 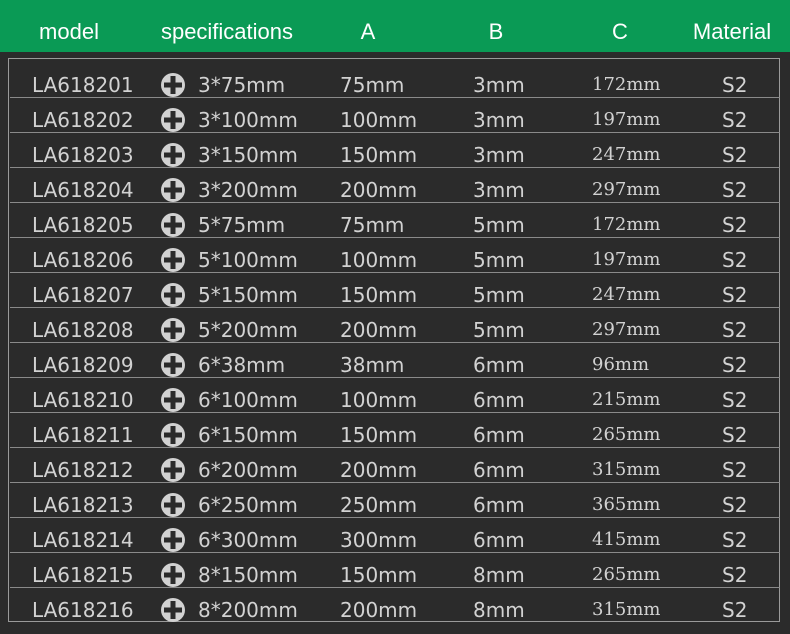 I want to click on cell-model: LA618216, so click(x=83, y=610).